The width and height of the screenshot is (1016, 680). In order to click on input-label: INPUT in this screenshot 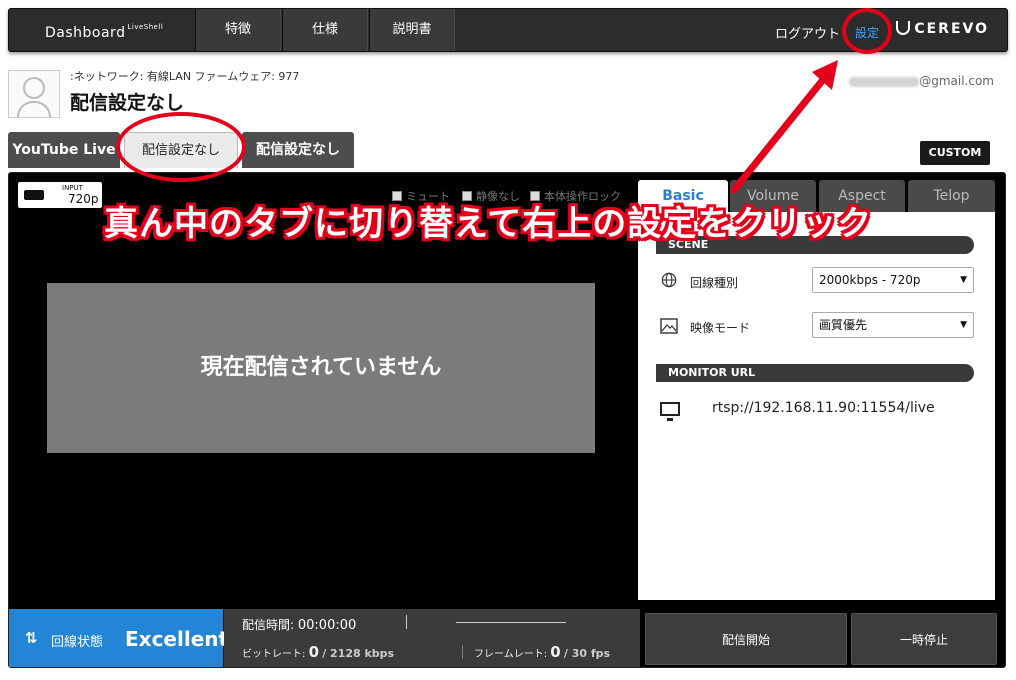, I will do `click(72, 188)`.